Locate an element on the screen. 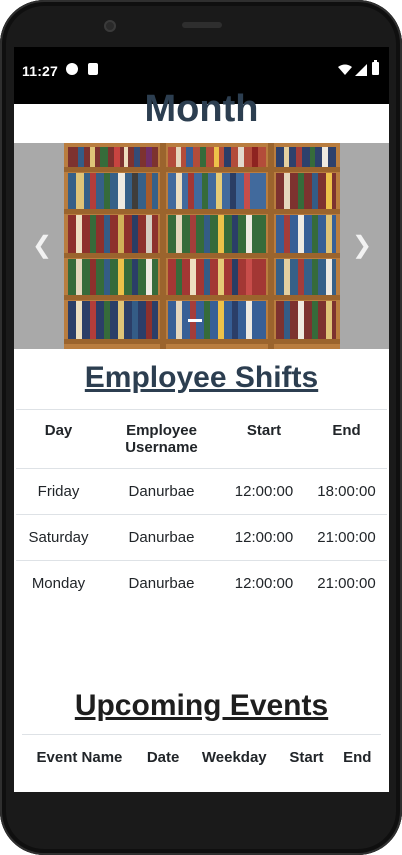 Image resolution: width=402 pixels, height=855 pixels. cell-day: Saturday is located at coordinates (58, 537).